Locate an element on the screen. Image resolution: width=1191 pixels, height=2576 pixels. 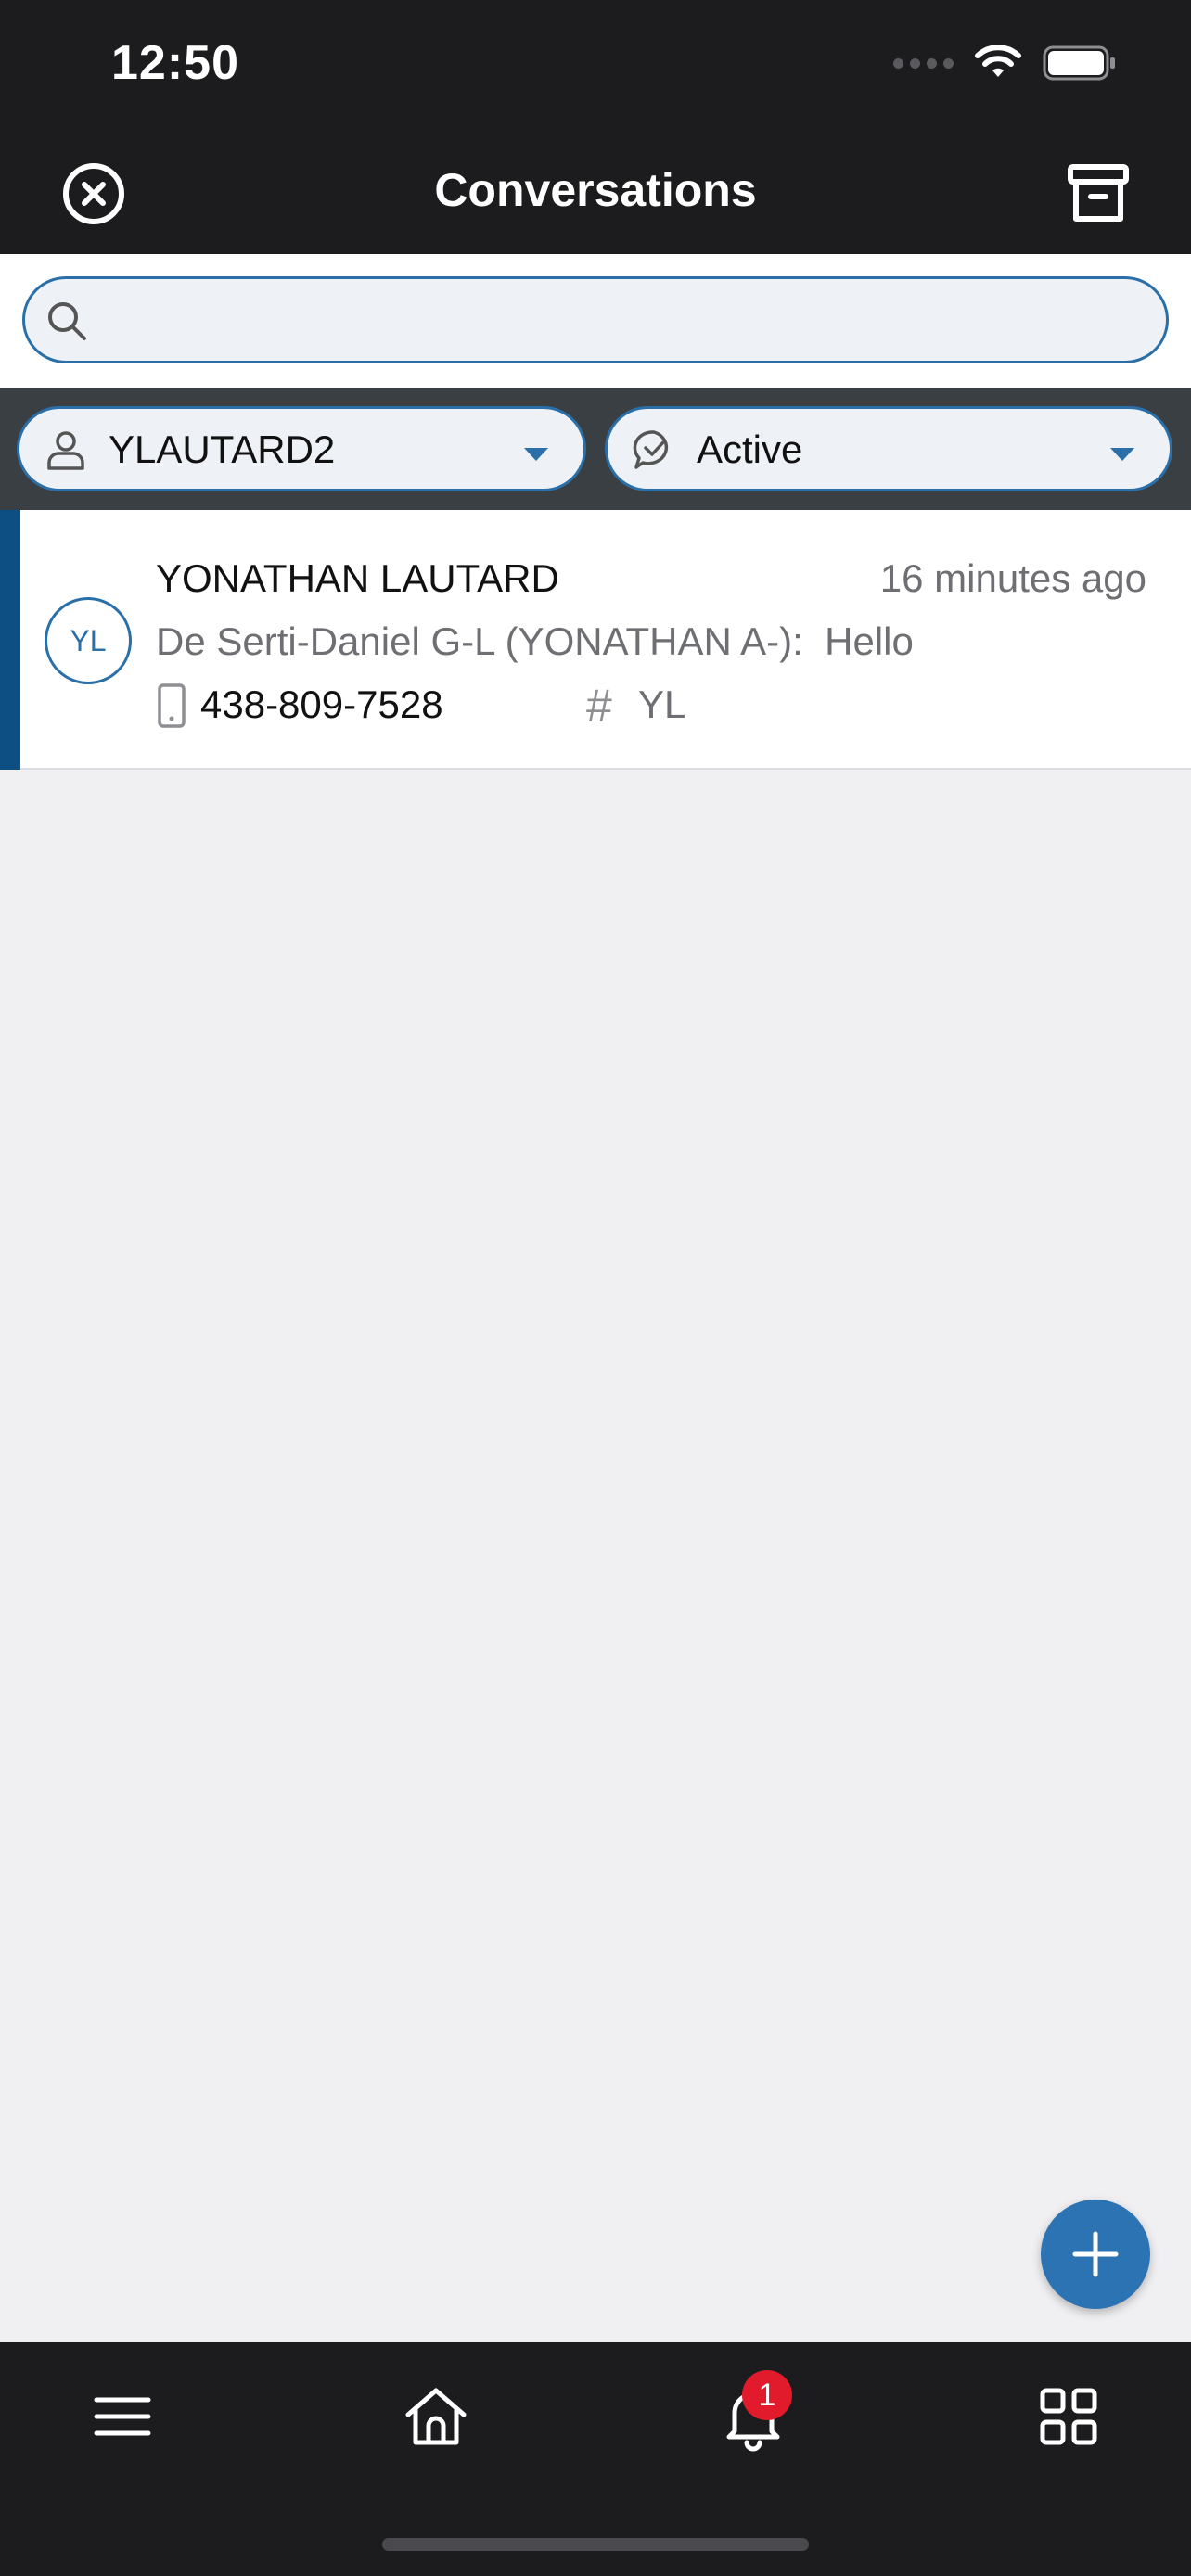
status-icons is located at coordinates (1005, 64).